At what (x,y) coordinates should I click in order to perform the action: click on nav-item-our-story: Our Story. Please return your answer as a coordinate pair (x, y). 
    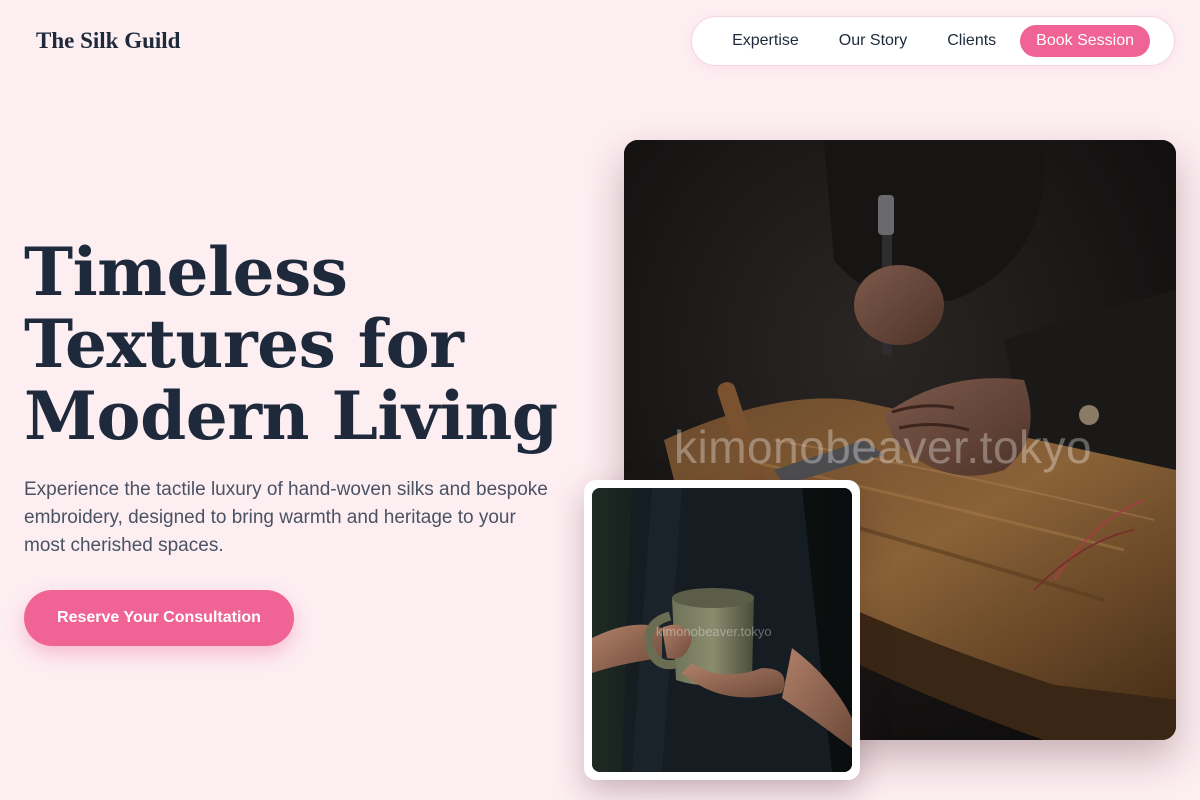
    Looking at the image, I should click on (873, 41).